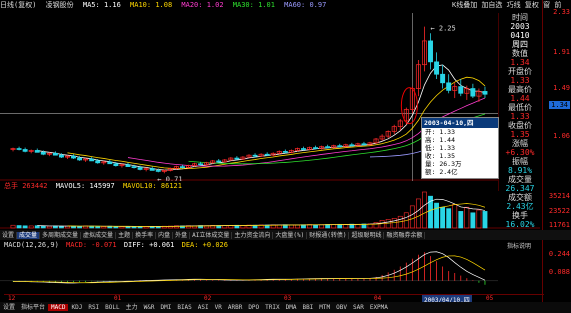 Image resolution: width=571 pixels, height=313 pixels. What do you see at coordinates (203, 307) in the screenshot?
I see `indicator-button: ASI` at bounding box center [203, 307].